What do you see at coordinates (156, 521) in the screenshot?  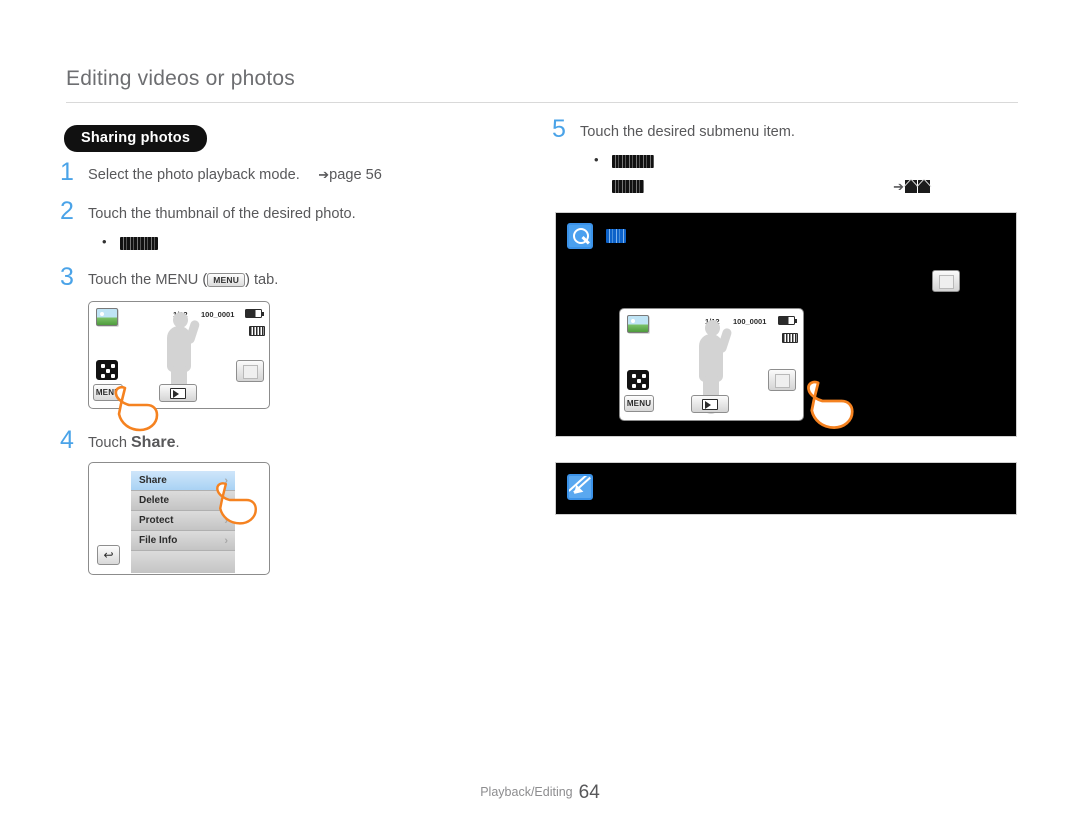 I see `menu-item-label: Protect` at bounding box center [156, 521].